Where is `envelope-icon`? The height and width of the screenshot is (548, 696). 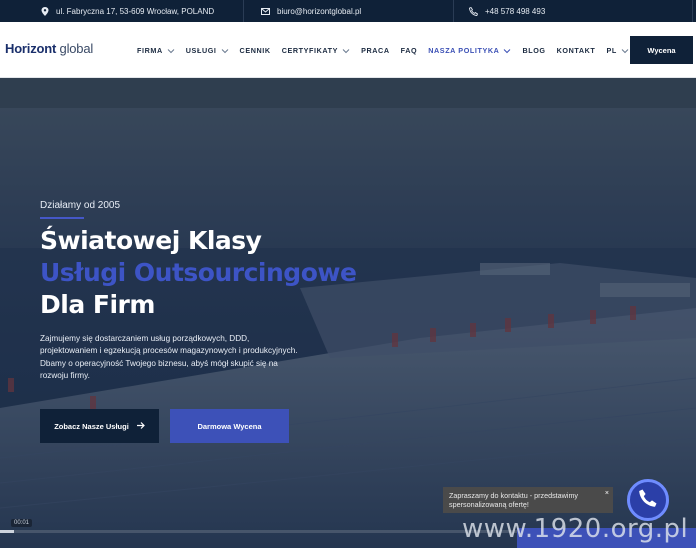 envelope-icon is located at coordinates (265, 11).